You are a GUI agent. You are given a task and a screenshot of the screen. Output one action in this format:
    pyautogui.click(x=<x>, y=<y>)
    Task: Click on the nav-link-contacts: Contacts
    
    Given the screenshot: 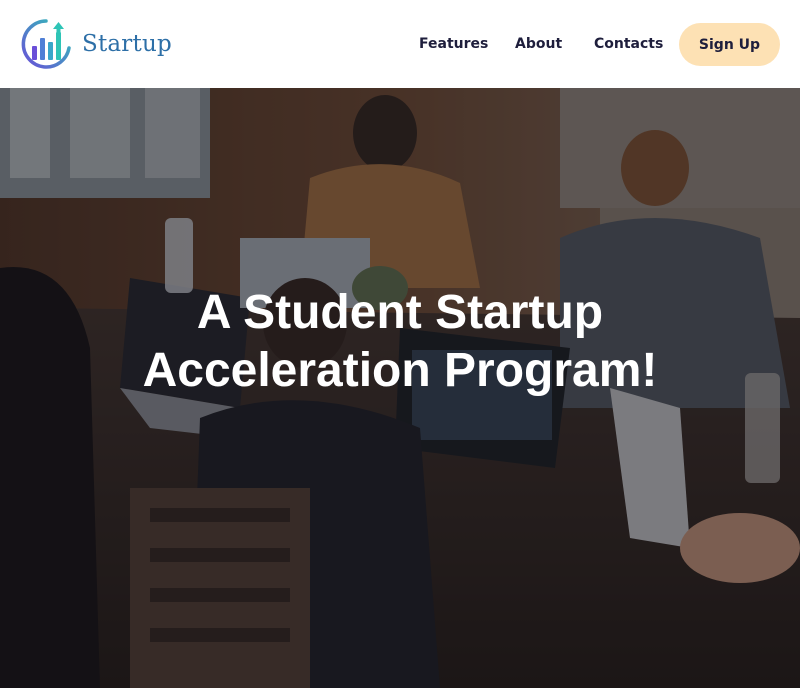 What is the action you would take?
    pyautogui.click(x=628, y=44)
    